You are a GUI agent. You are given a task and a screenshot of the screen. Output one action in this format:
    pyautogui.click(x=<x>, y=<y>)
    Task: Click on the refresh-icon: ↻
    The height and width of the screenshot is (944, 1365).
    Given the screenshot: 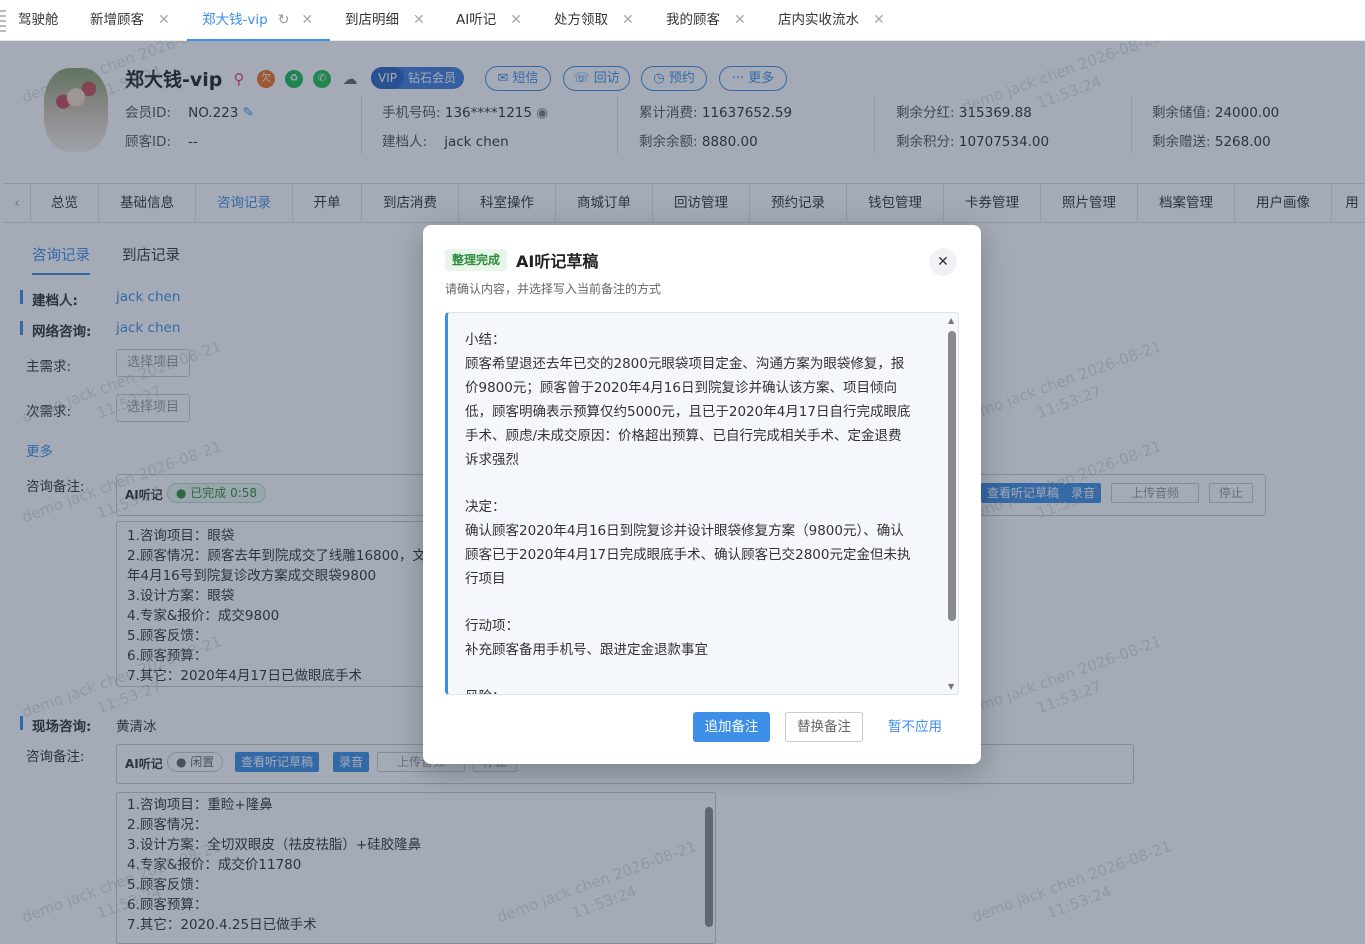 What is the action you would take?
    pyautogui.click(x=284, y=20)
    